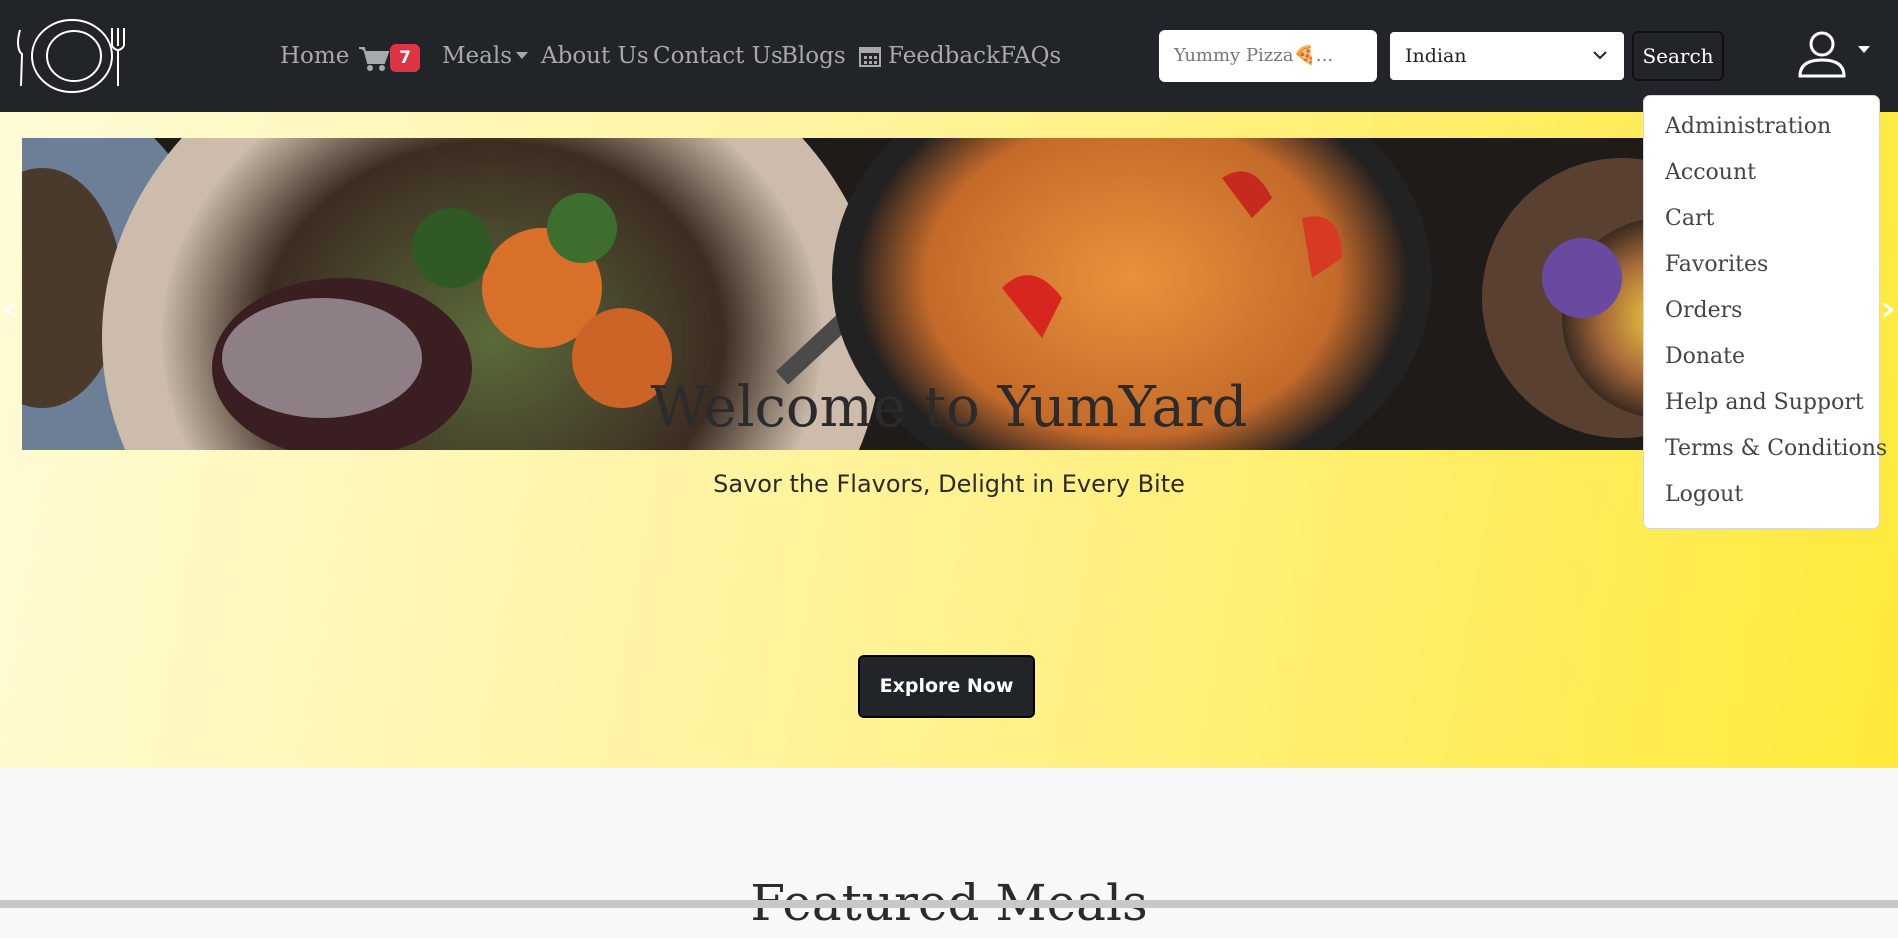 This screenshot has height=938, width=1898. Describe the element at coordinates (1689, 219) in the screenshot. I see `menu-item-cart: Cart` at that location.